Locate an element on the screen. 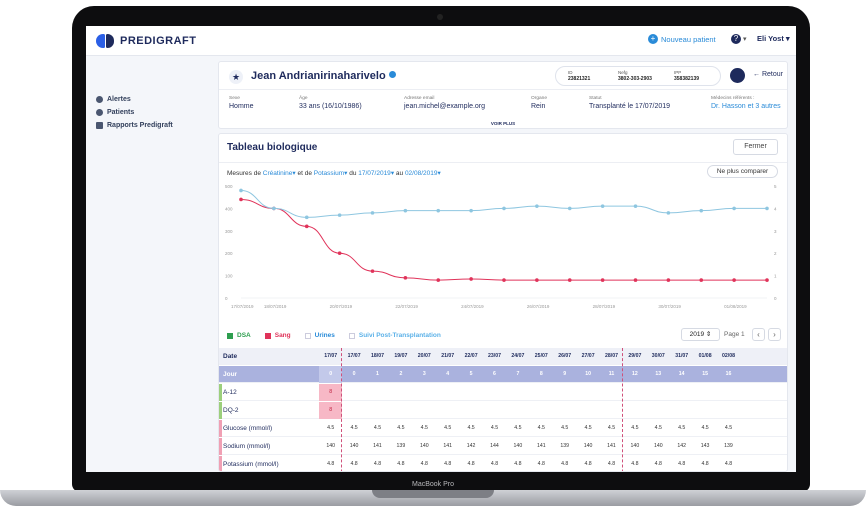 The height and width of the screenshot is (515, 866). compare-toggle-button: Ne plus comparer is located at coordinates (742, 171).